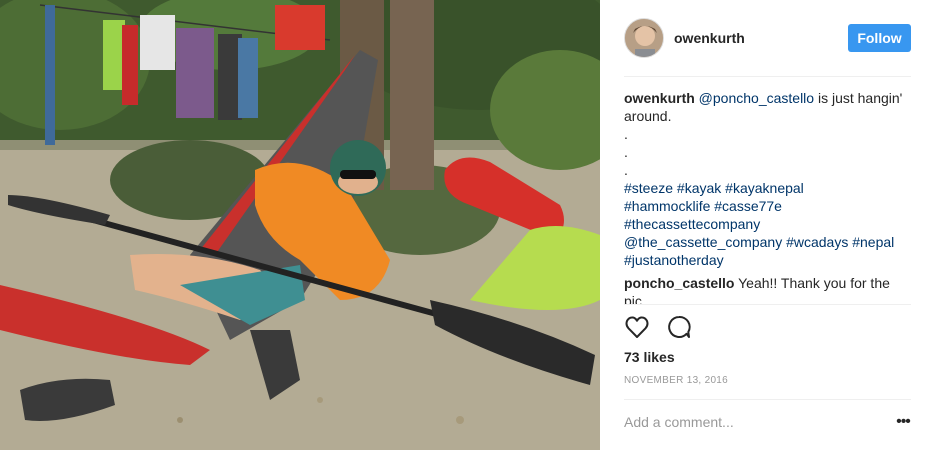 The image size is (935, 450). What do you see at coordinates (749, 422) in the screenshot?
I see `add-comment-input` at bounding box center [749, 422].